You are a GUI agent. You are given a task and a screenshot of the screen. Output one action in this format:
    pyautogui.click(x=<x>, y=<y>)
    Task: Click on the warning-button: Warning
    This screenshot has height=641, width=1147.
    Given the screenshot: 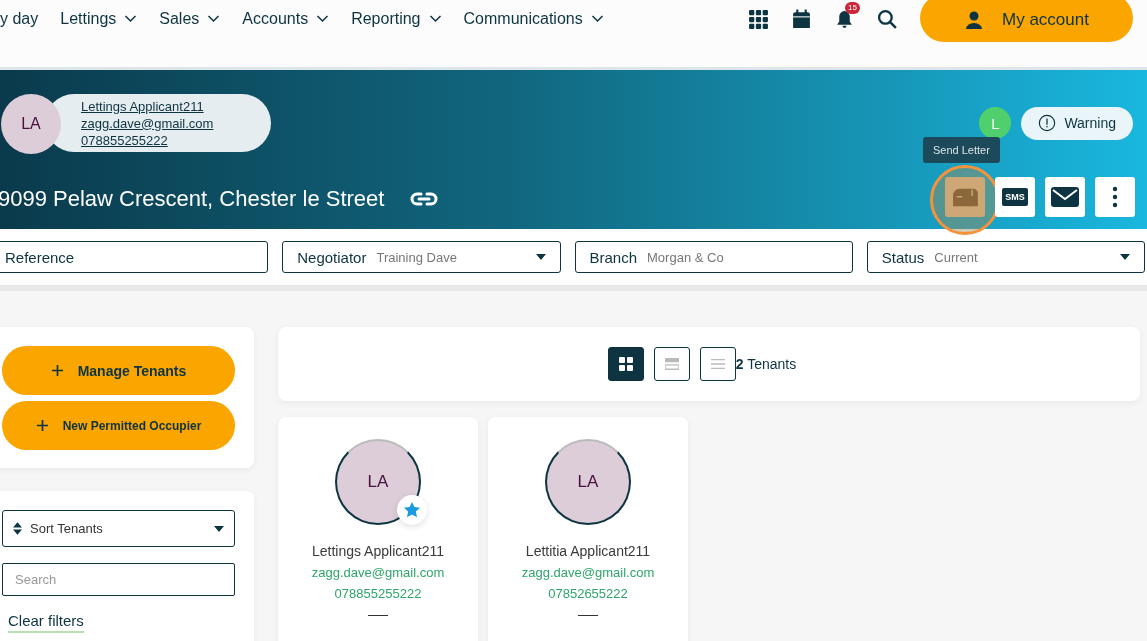 What is the action you would take?
    pyautogui.click(x=1077, y=123)
    